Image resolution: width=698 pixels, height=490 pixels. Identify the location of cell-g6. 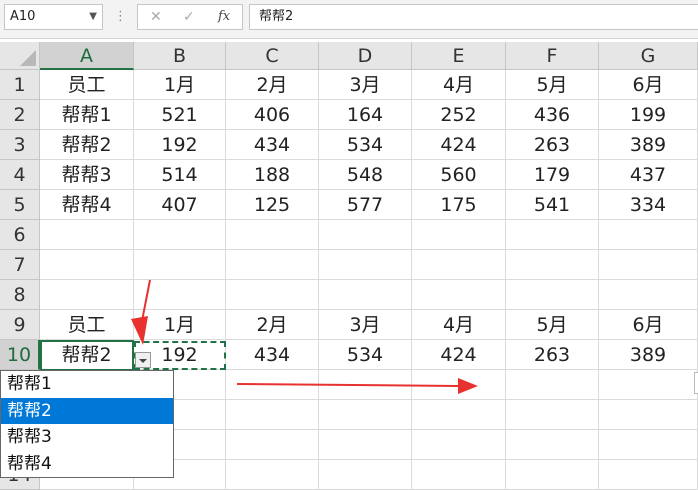
(648, 235).